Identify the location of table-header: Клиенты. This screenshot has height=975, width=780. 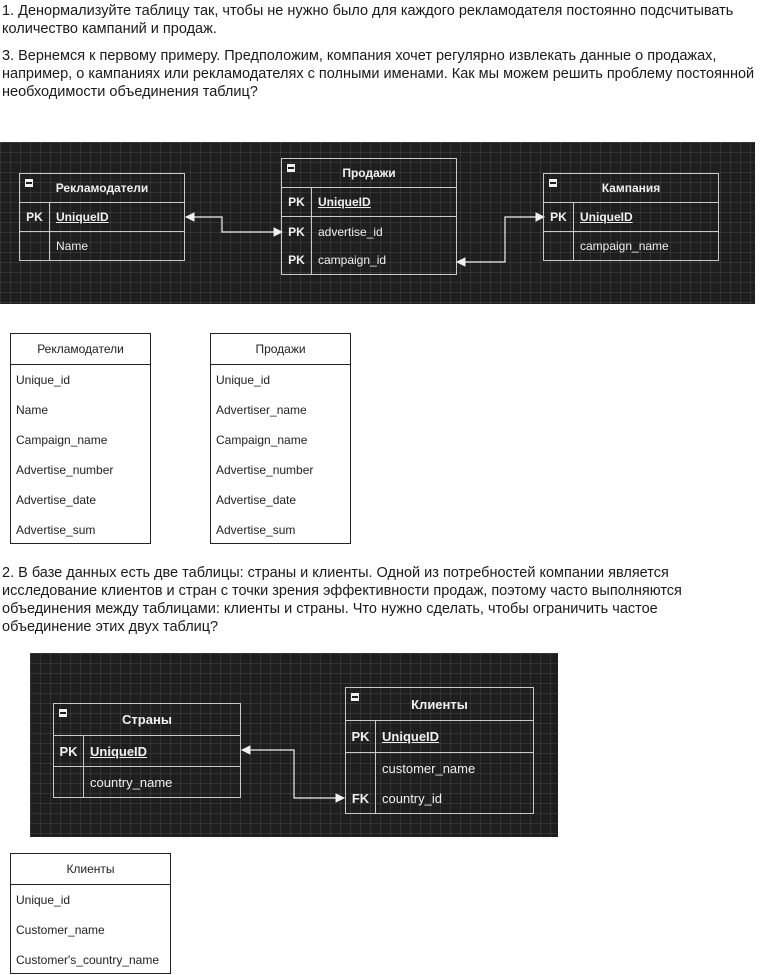
(90, 869).